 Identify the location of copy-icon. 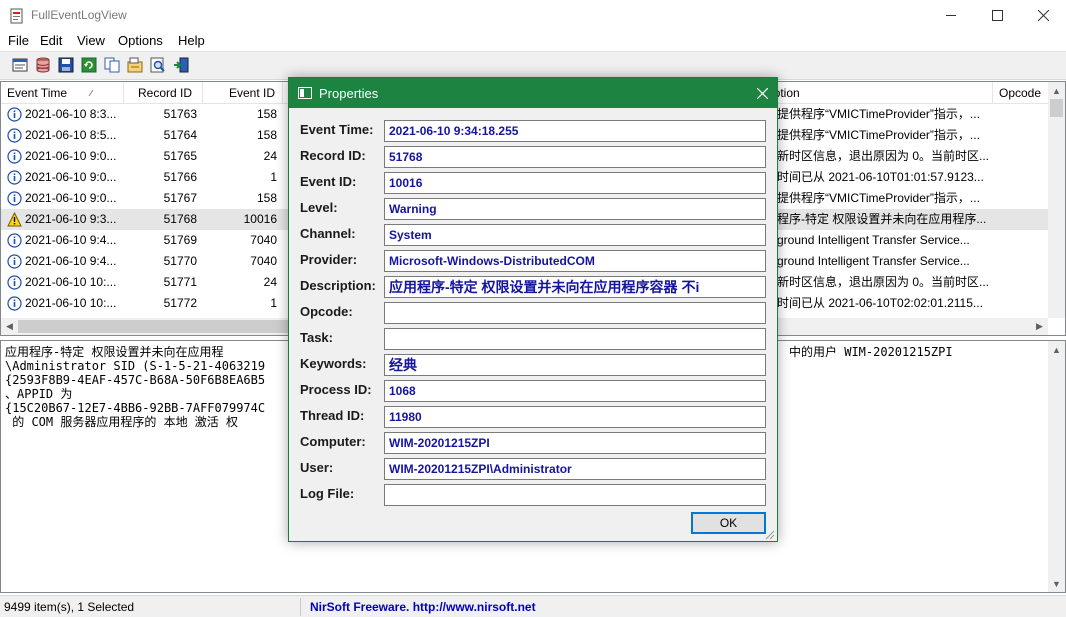
(112, 65).